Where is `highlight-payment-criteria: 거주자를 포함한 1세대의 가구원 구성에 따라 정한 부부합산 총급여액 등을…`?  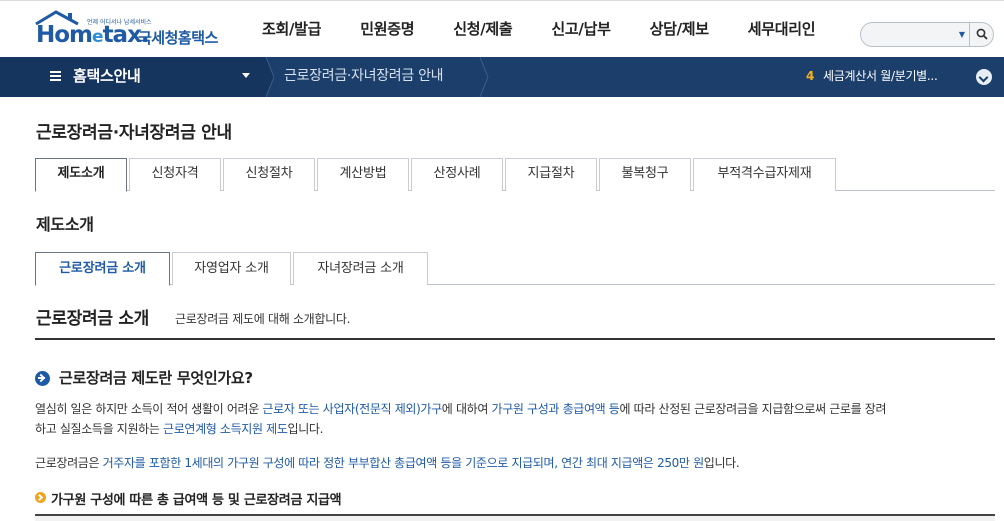 highlight-payment-criteria: 거주자를 포함한 1세대의 가구원 구성에 따라 정한 부부합산 총급여액 등을… is located at coordinates (403, 463).